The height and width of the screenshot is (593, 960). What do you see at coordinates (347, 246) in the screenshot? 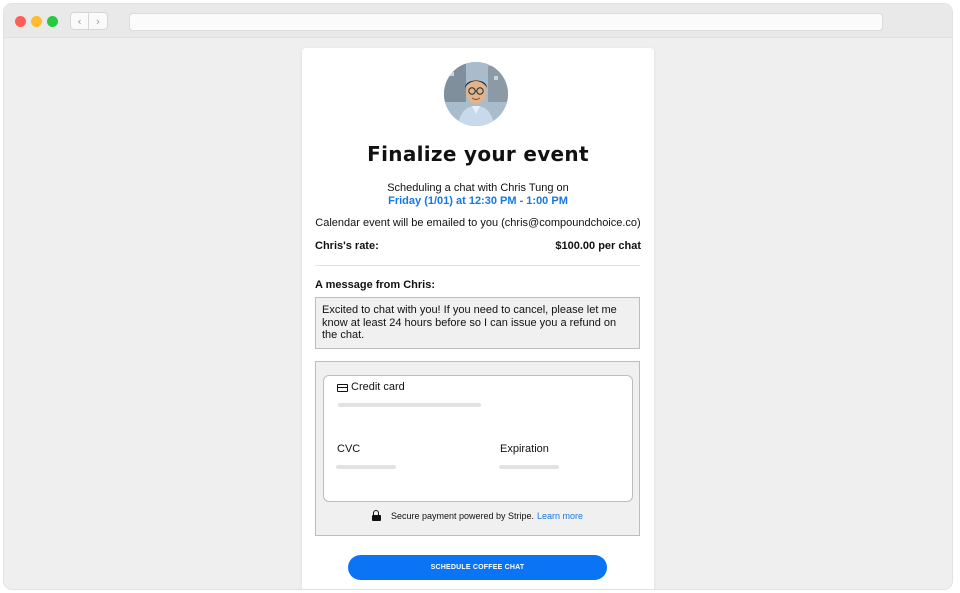
I see `rate-label: Chris's rate:` at bounding box center [347, 246].